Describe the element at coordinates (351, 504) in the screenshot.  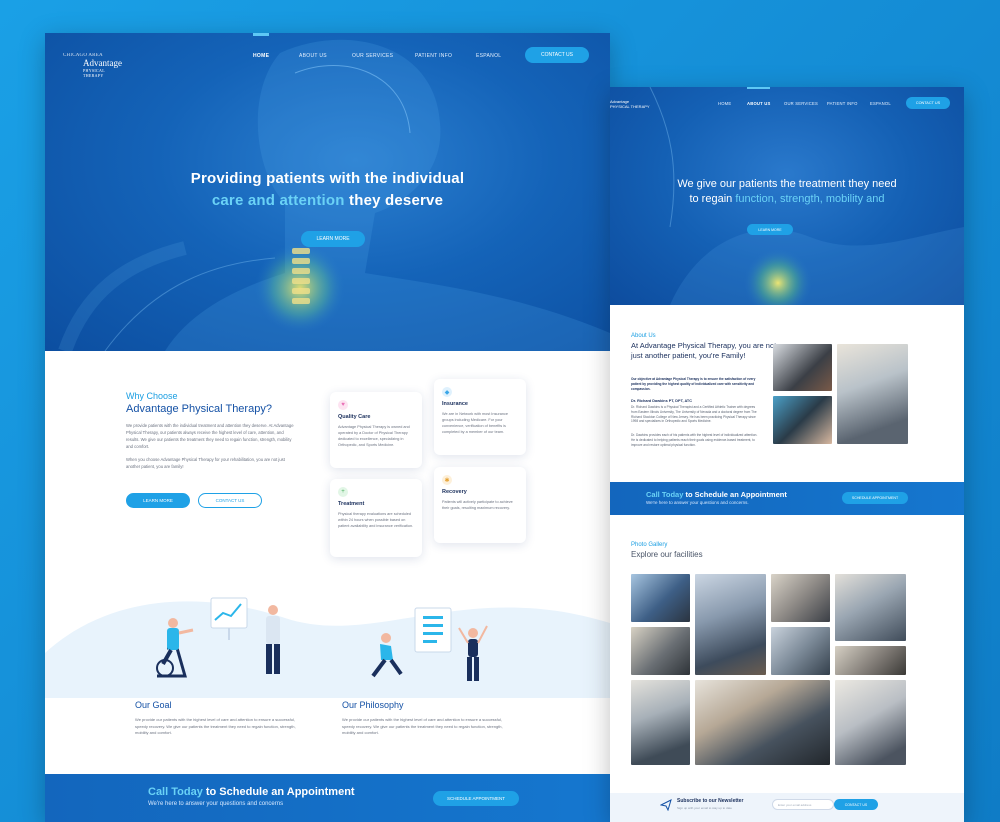
I see `card-title: Treatment` at that location.